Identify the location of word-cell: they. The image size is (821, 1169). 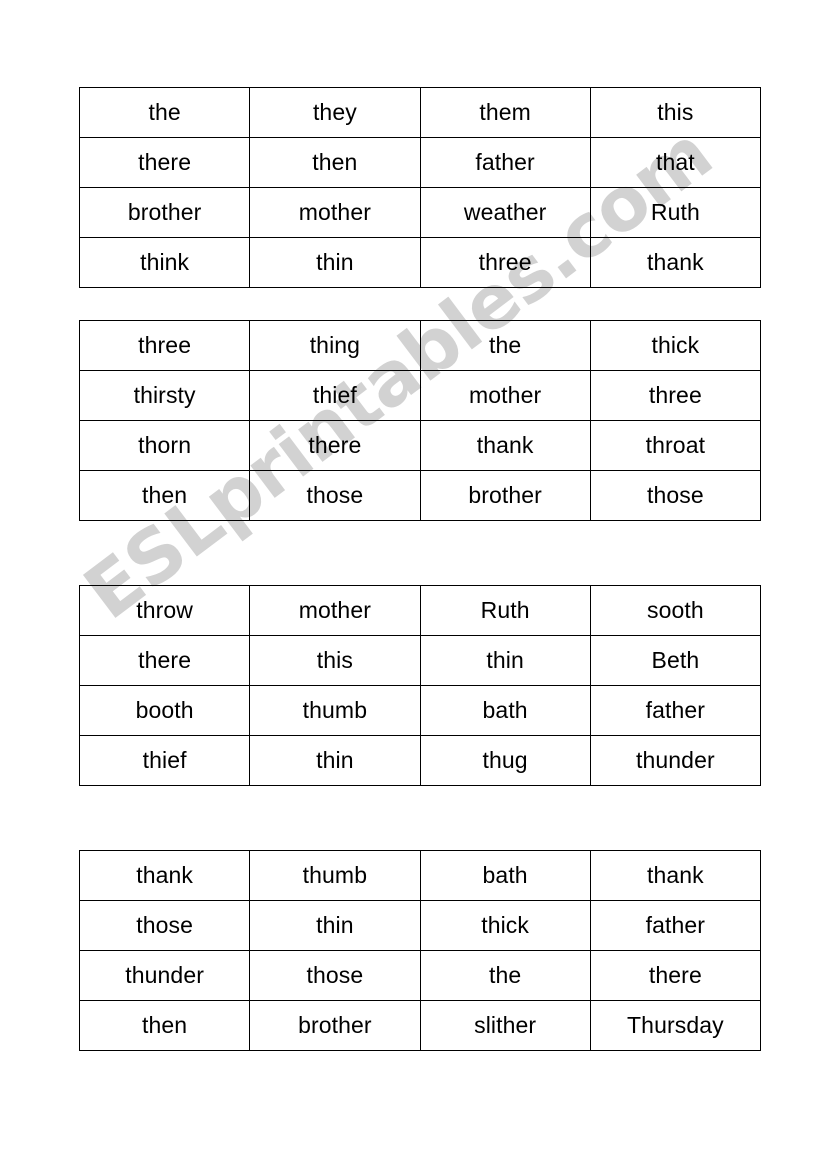
(335, 112).